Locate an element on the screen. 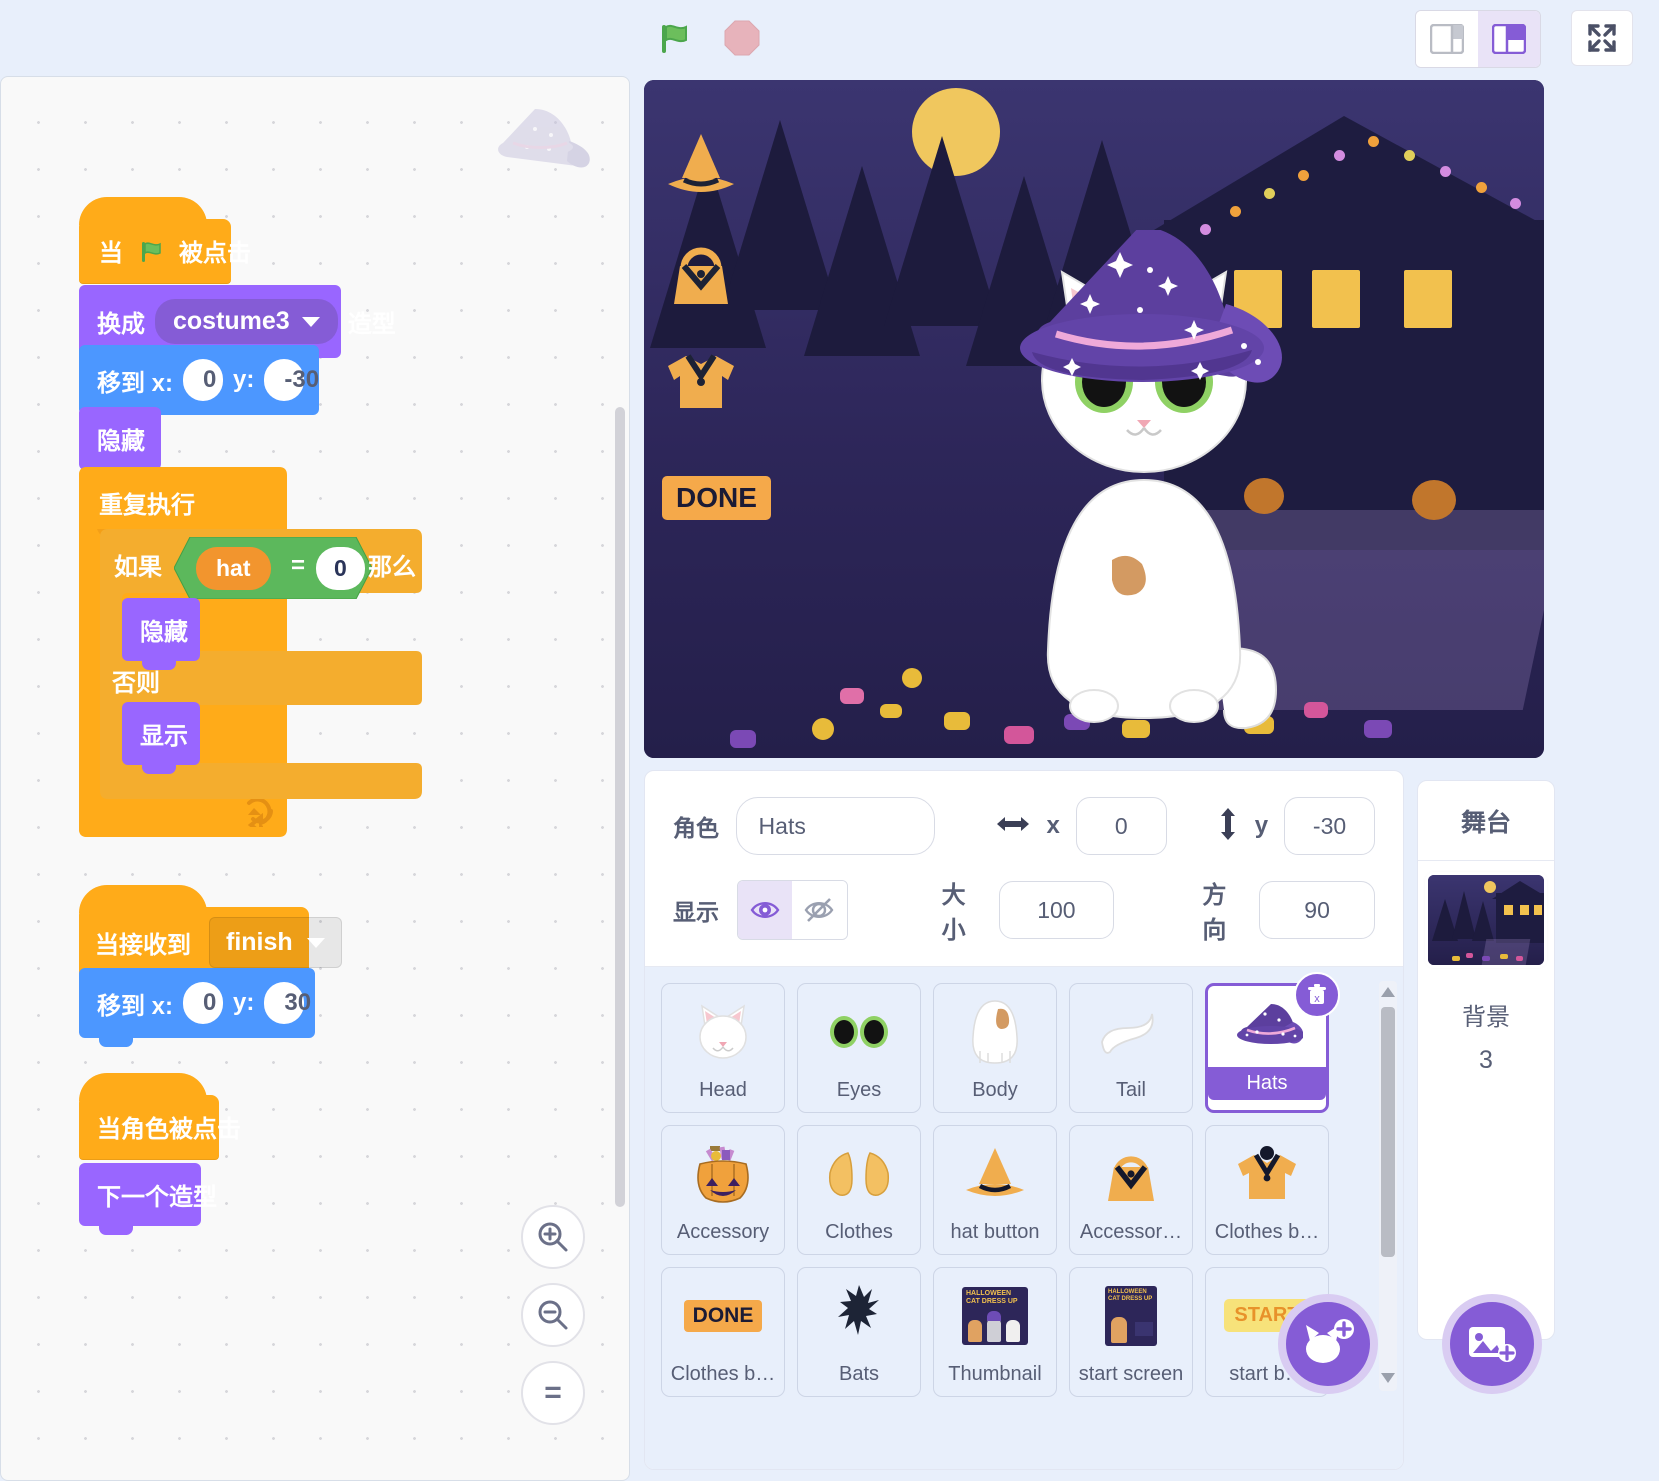 The height and width of the screenshot is (1481, 1659). sprite-item-clothes: Clothes is located at coordinates (859, 1190).